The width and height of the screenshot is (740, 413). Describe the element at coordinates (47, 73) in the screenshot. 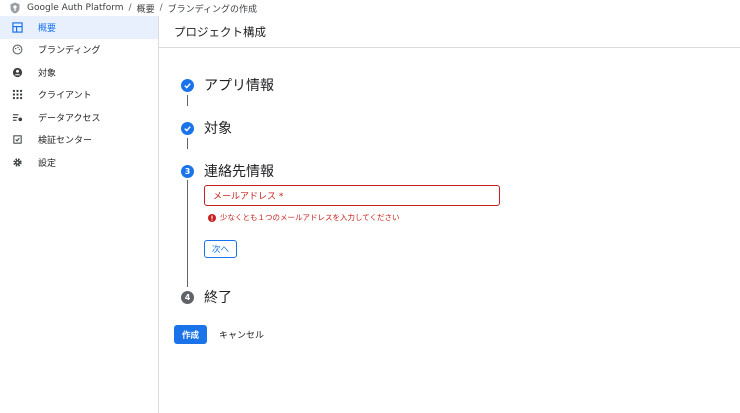

I see `sidebar-item-label: 対象` at that location.